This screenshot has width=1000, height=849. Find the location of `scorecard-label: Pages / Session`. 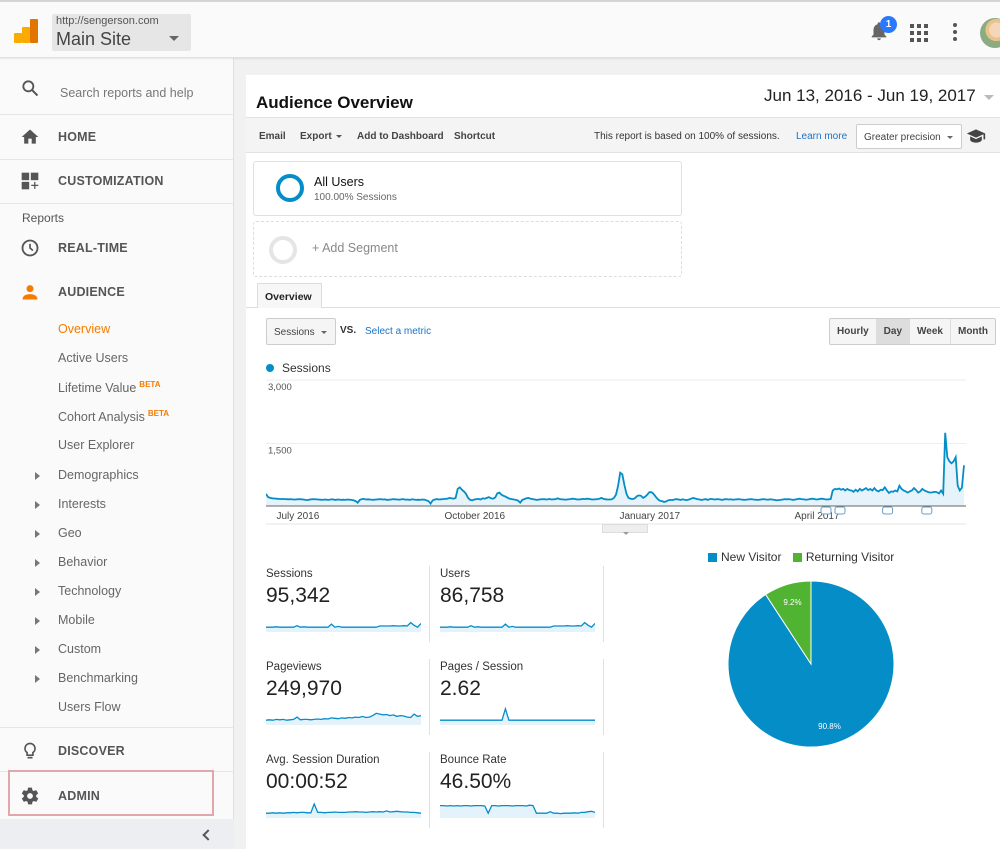

scorecard-label: Pages / Session is located at coordinates (482, 667).